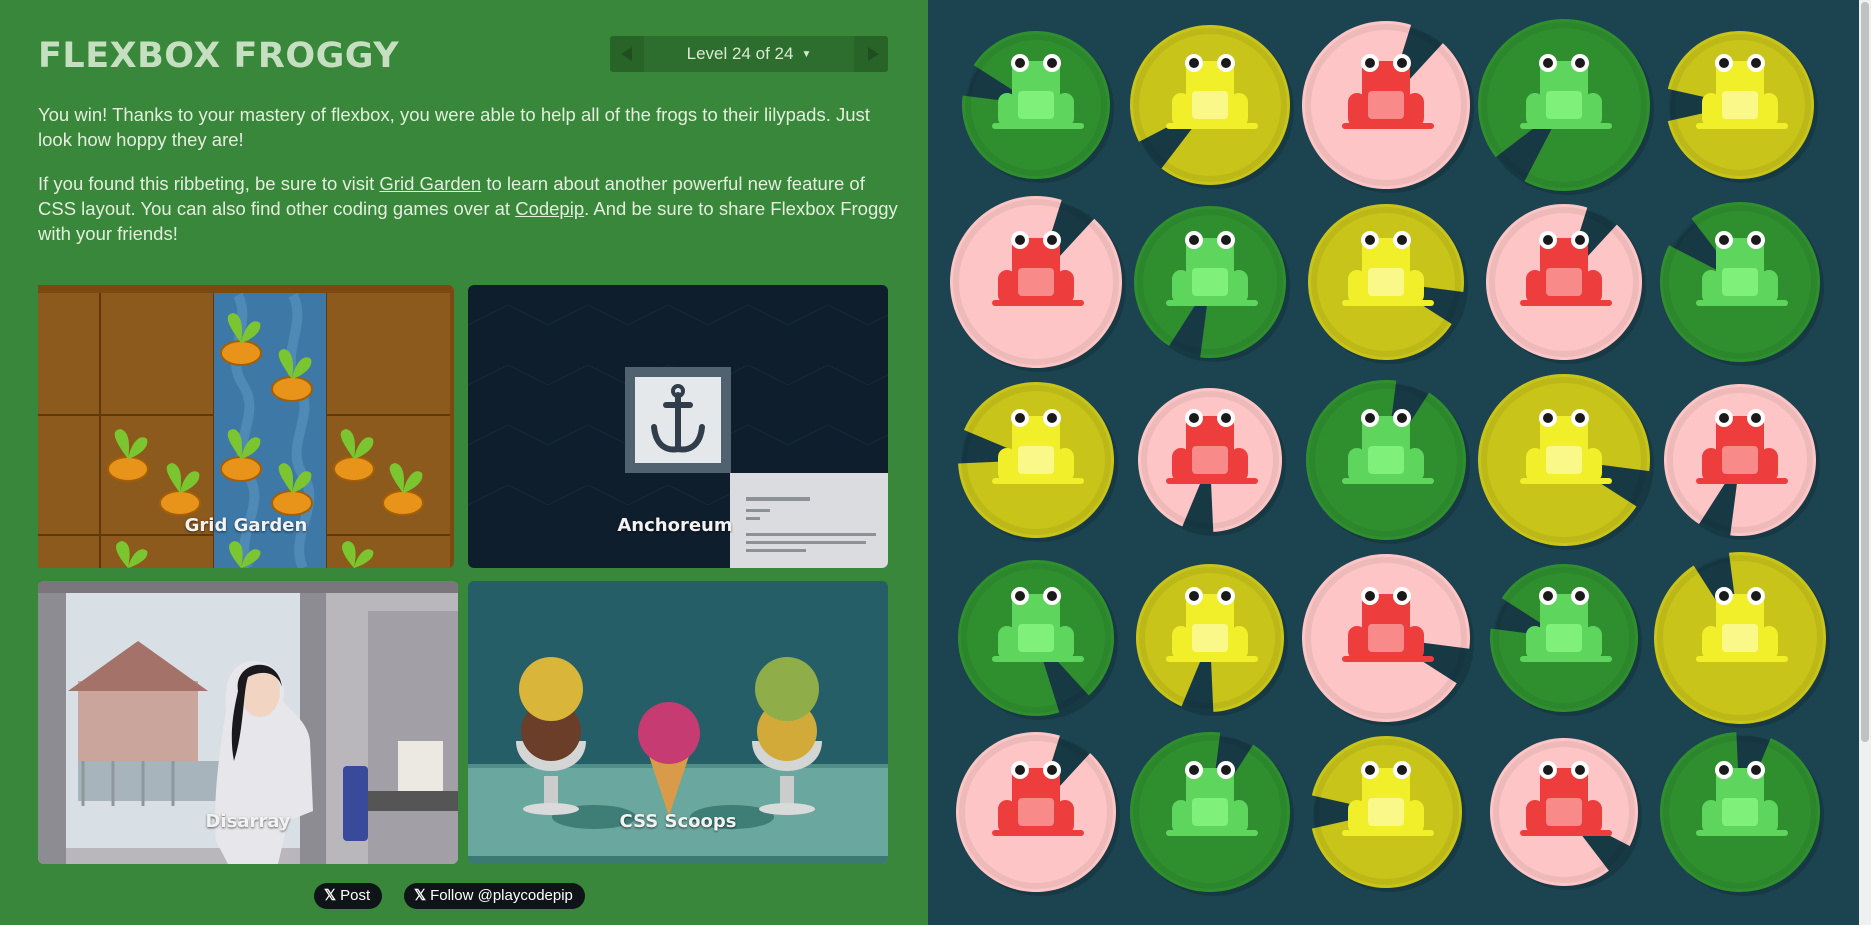  I want to click on game-card-anchoreum: Anchoreum, so click(678, 426).